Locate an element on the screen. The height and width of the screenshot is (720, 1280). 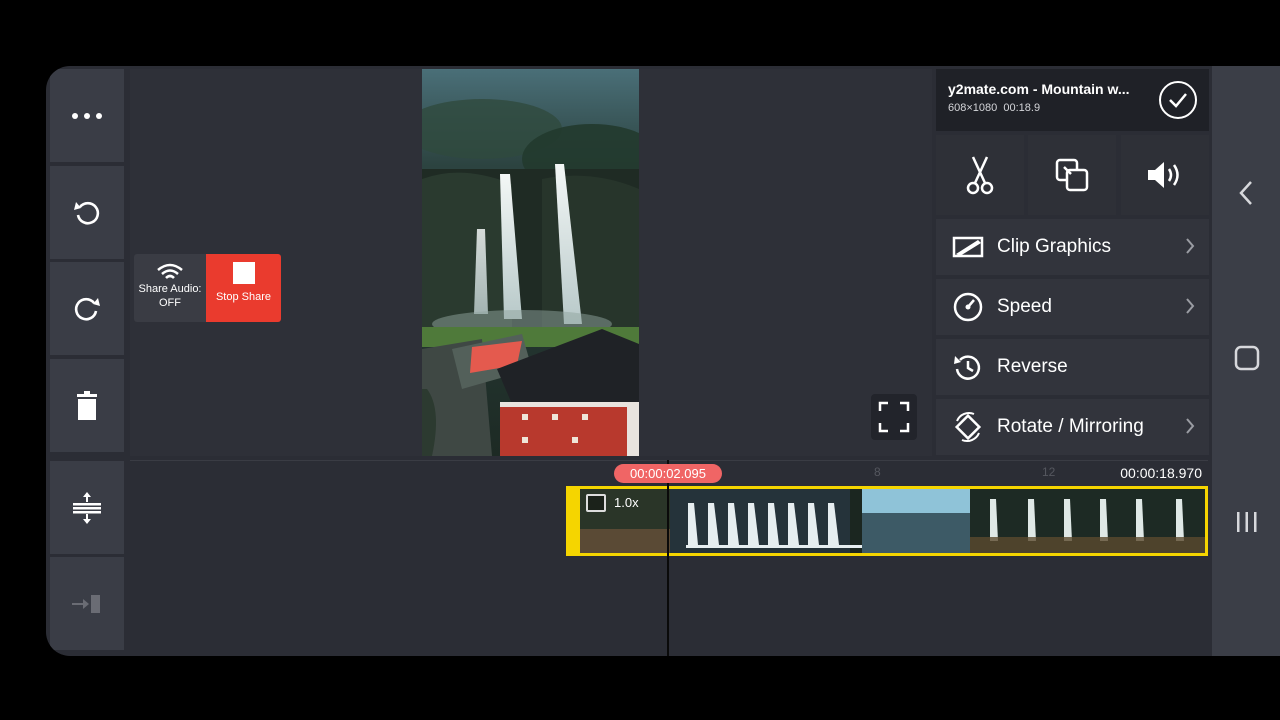
done-button is located at coordinates (1178, 100).